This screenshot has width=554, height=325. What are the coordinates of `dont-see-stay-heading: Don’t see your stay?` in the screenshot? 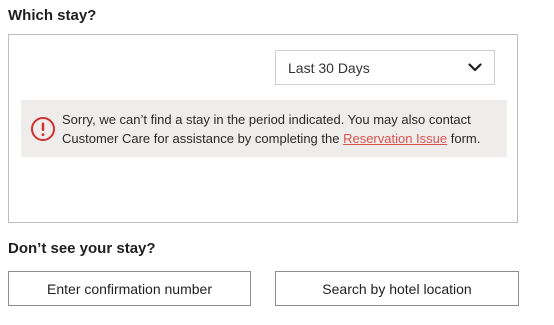 It's located at (82, 248).